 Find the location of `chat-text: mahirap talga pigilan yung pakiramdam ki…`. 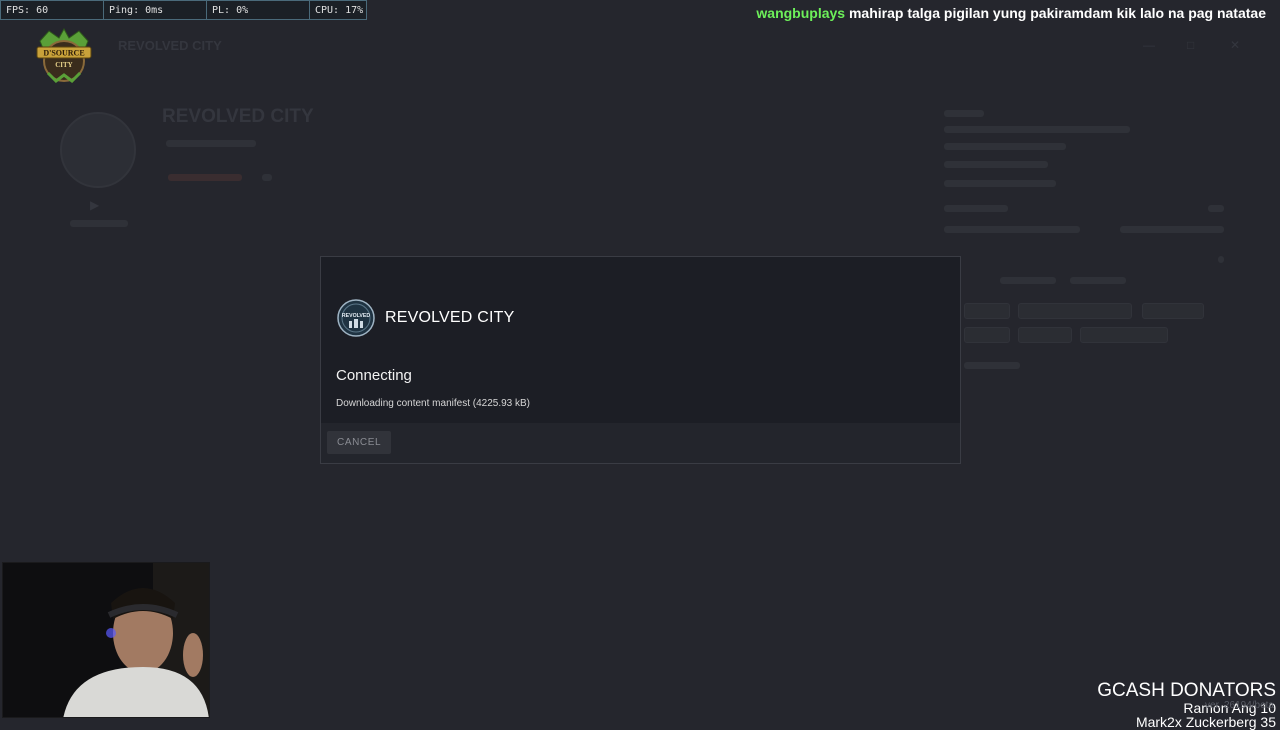

chat-text: mahirap talga pigilan yung pakiramdam ki… is located at coordinates (1057, 13).